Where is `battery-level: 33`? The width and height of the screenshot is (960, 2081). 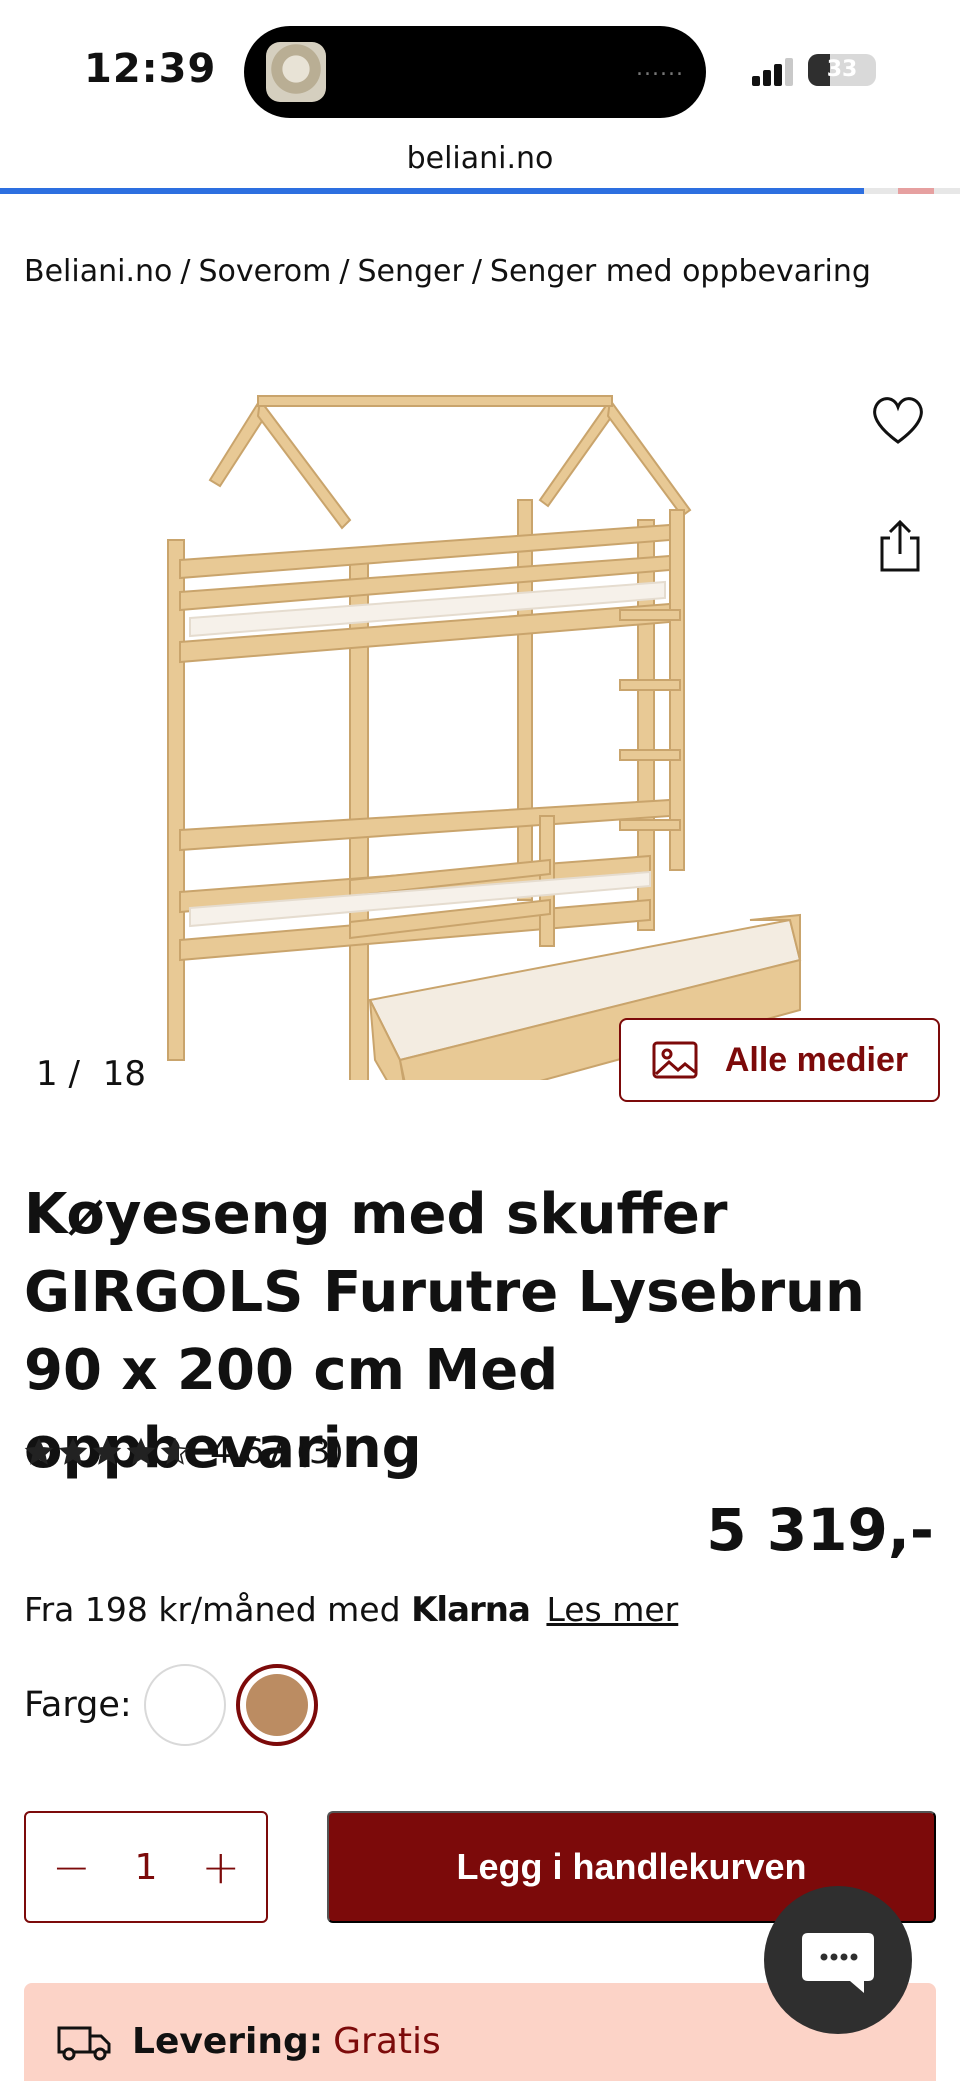 battery-level: 33 is located at coordinates (842, 69).